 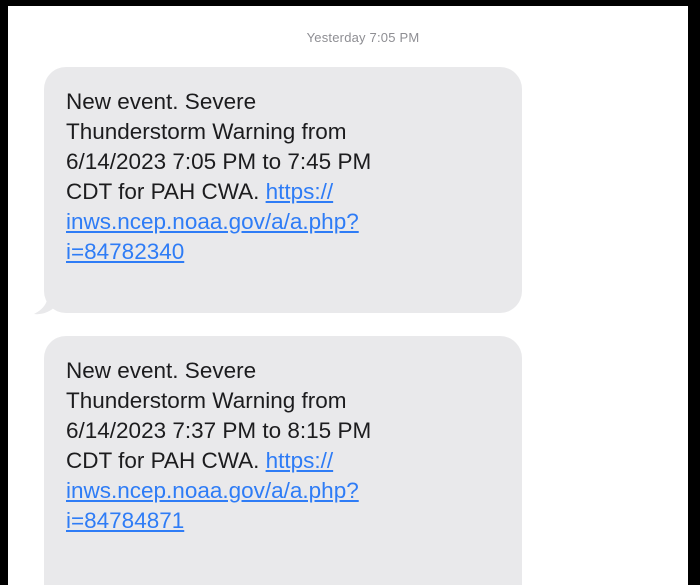 What do you see at coordinates (363, 37) in the screenshot?
I see `message-timestamp: Yesterday 7:05 PM` at bounding box center [363, 37].